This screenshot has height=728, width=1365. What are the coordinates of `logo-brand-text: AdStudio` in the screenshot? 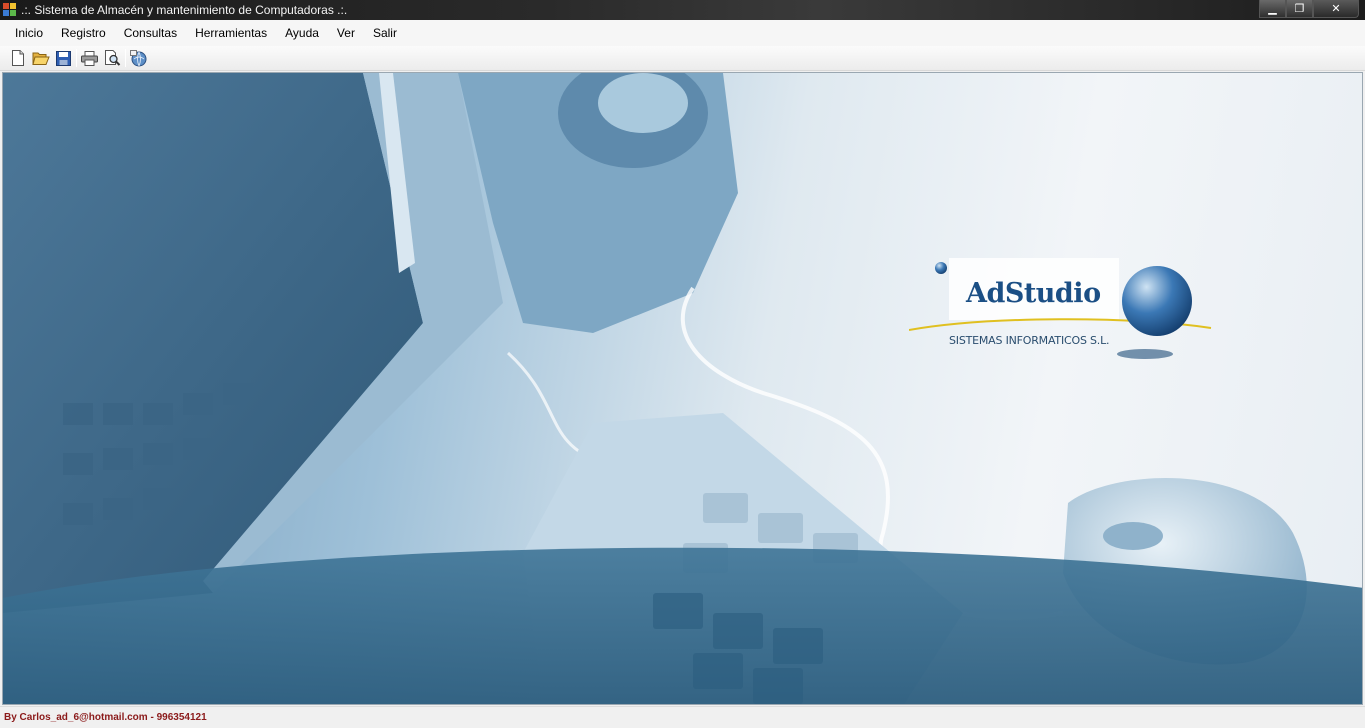 It's located at (1033, 293).